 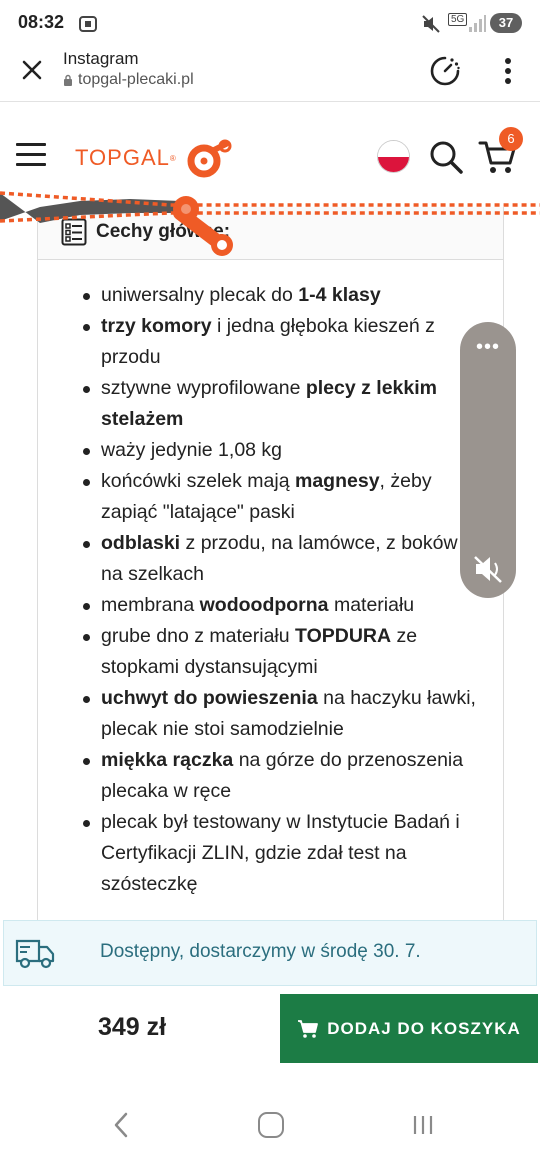 What do you see at coordinates (198, 636) in the screenshot?
I see `feature-text: grube dno z materiału` at bounding box center [198, 636].